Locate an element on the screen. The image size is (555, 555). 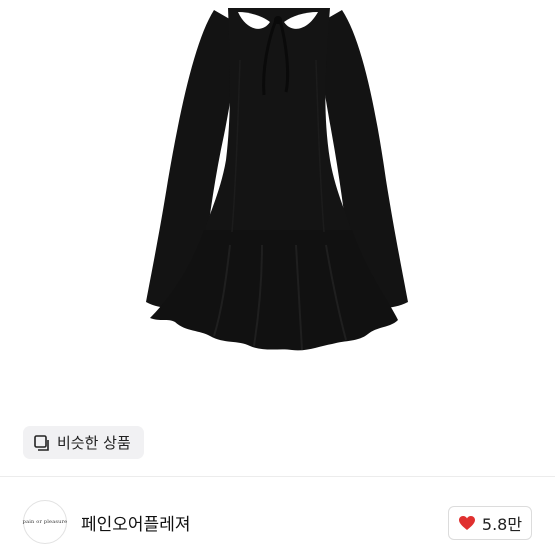
store-avatar: pain or pleasure is located at coordinates (45, 522).